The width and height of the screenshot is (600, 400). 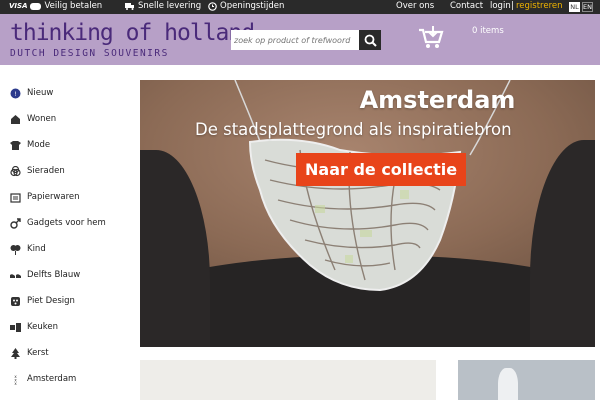 I want to click on secure-payment: VISA Veilig betalen, so click(x=55, y=6).